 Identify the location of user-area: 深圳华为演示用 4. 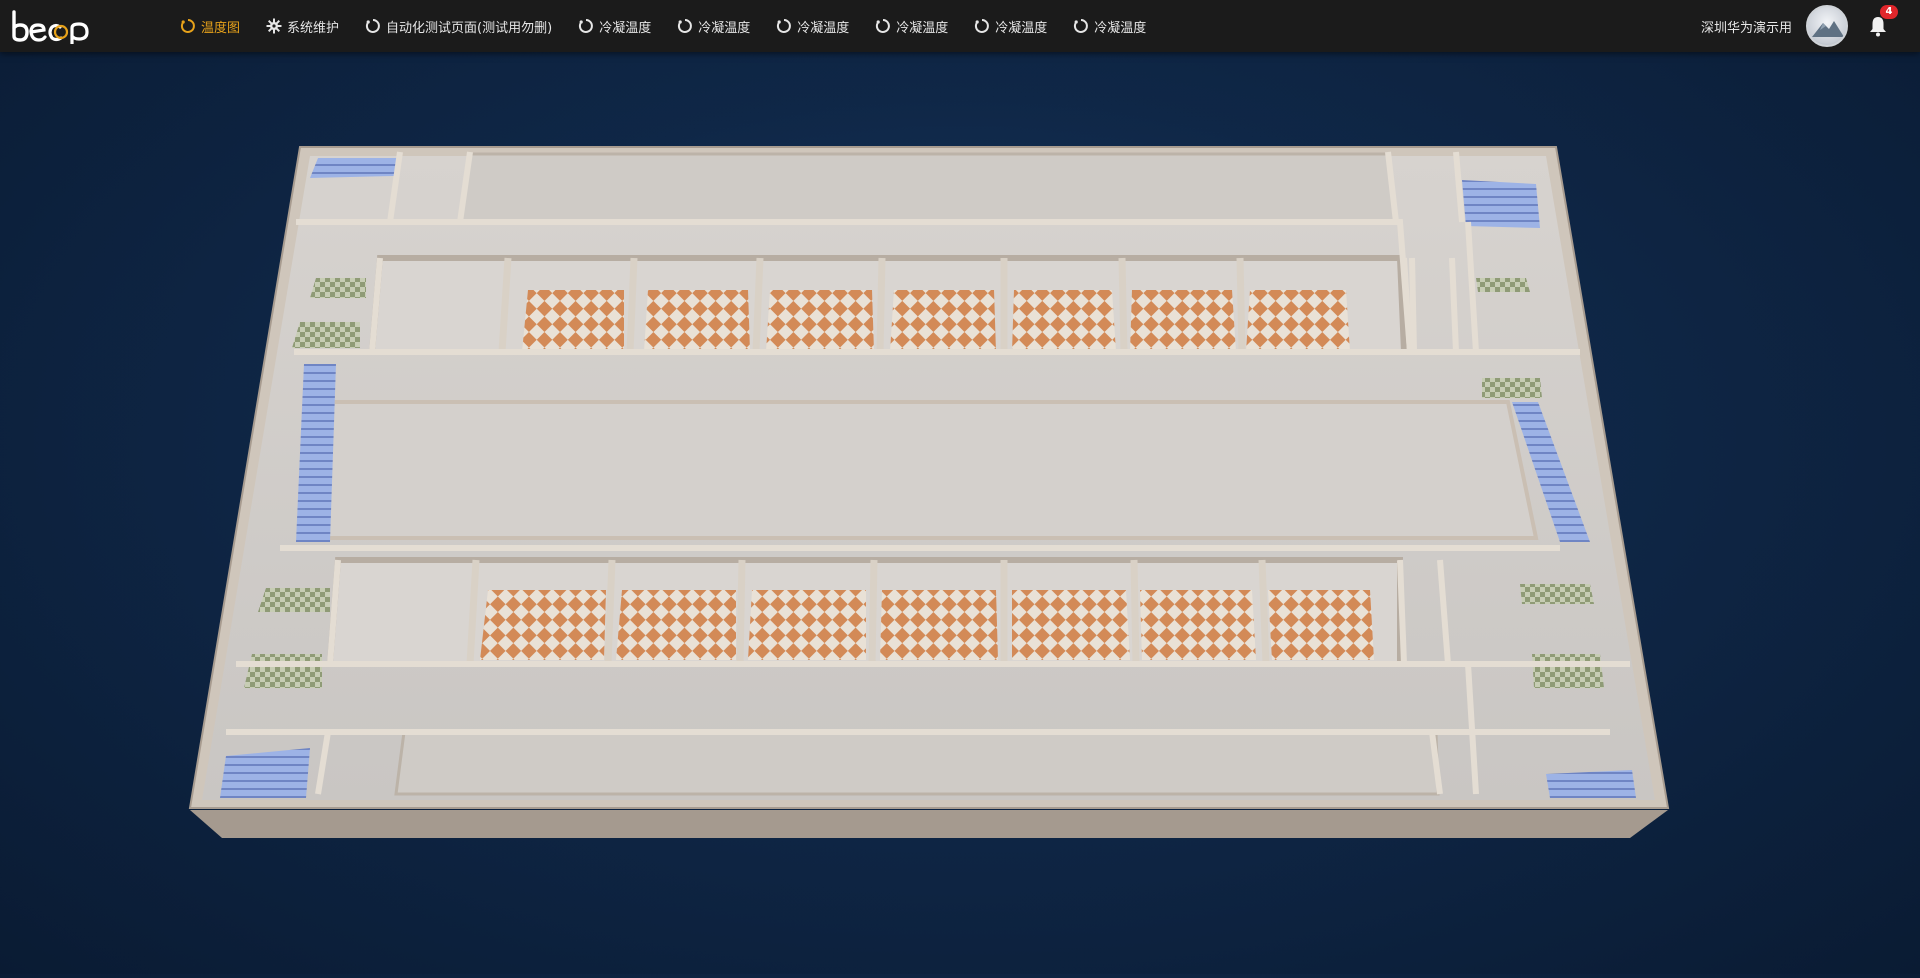
(1810, 26).